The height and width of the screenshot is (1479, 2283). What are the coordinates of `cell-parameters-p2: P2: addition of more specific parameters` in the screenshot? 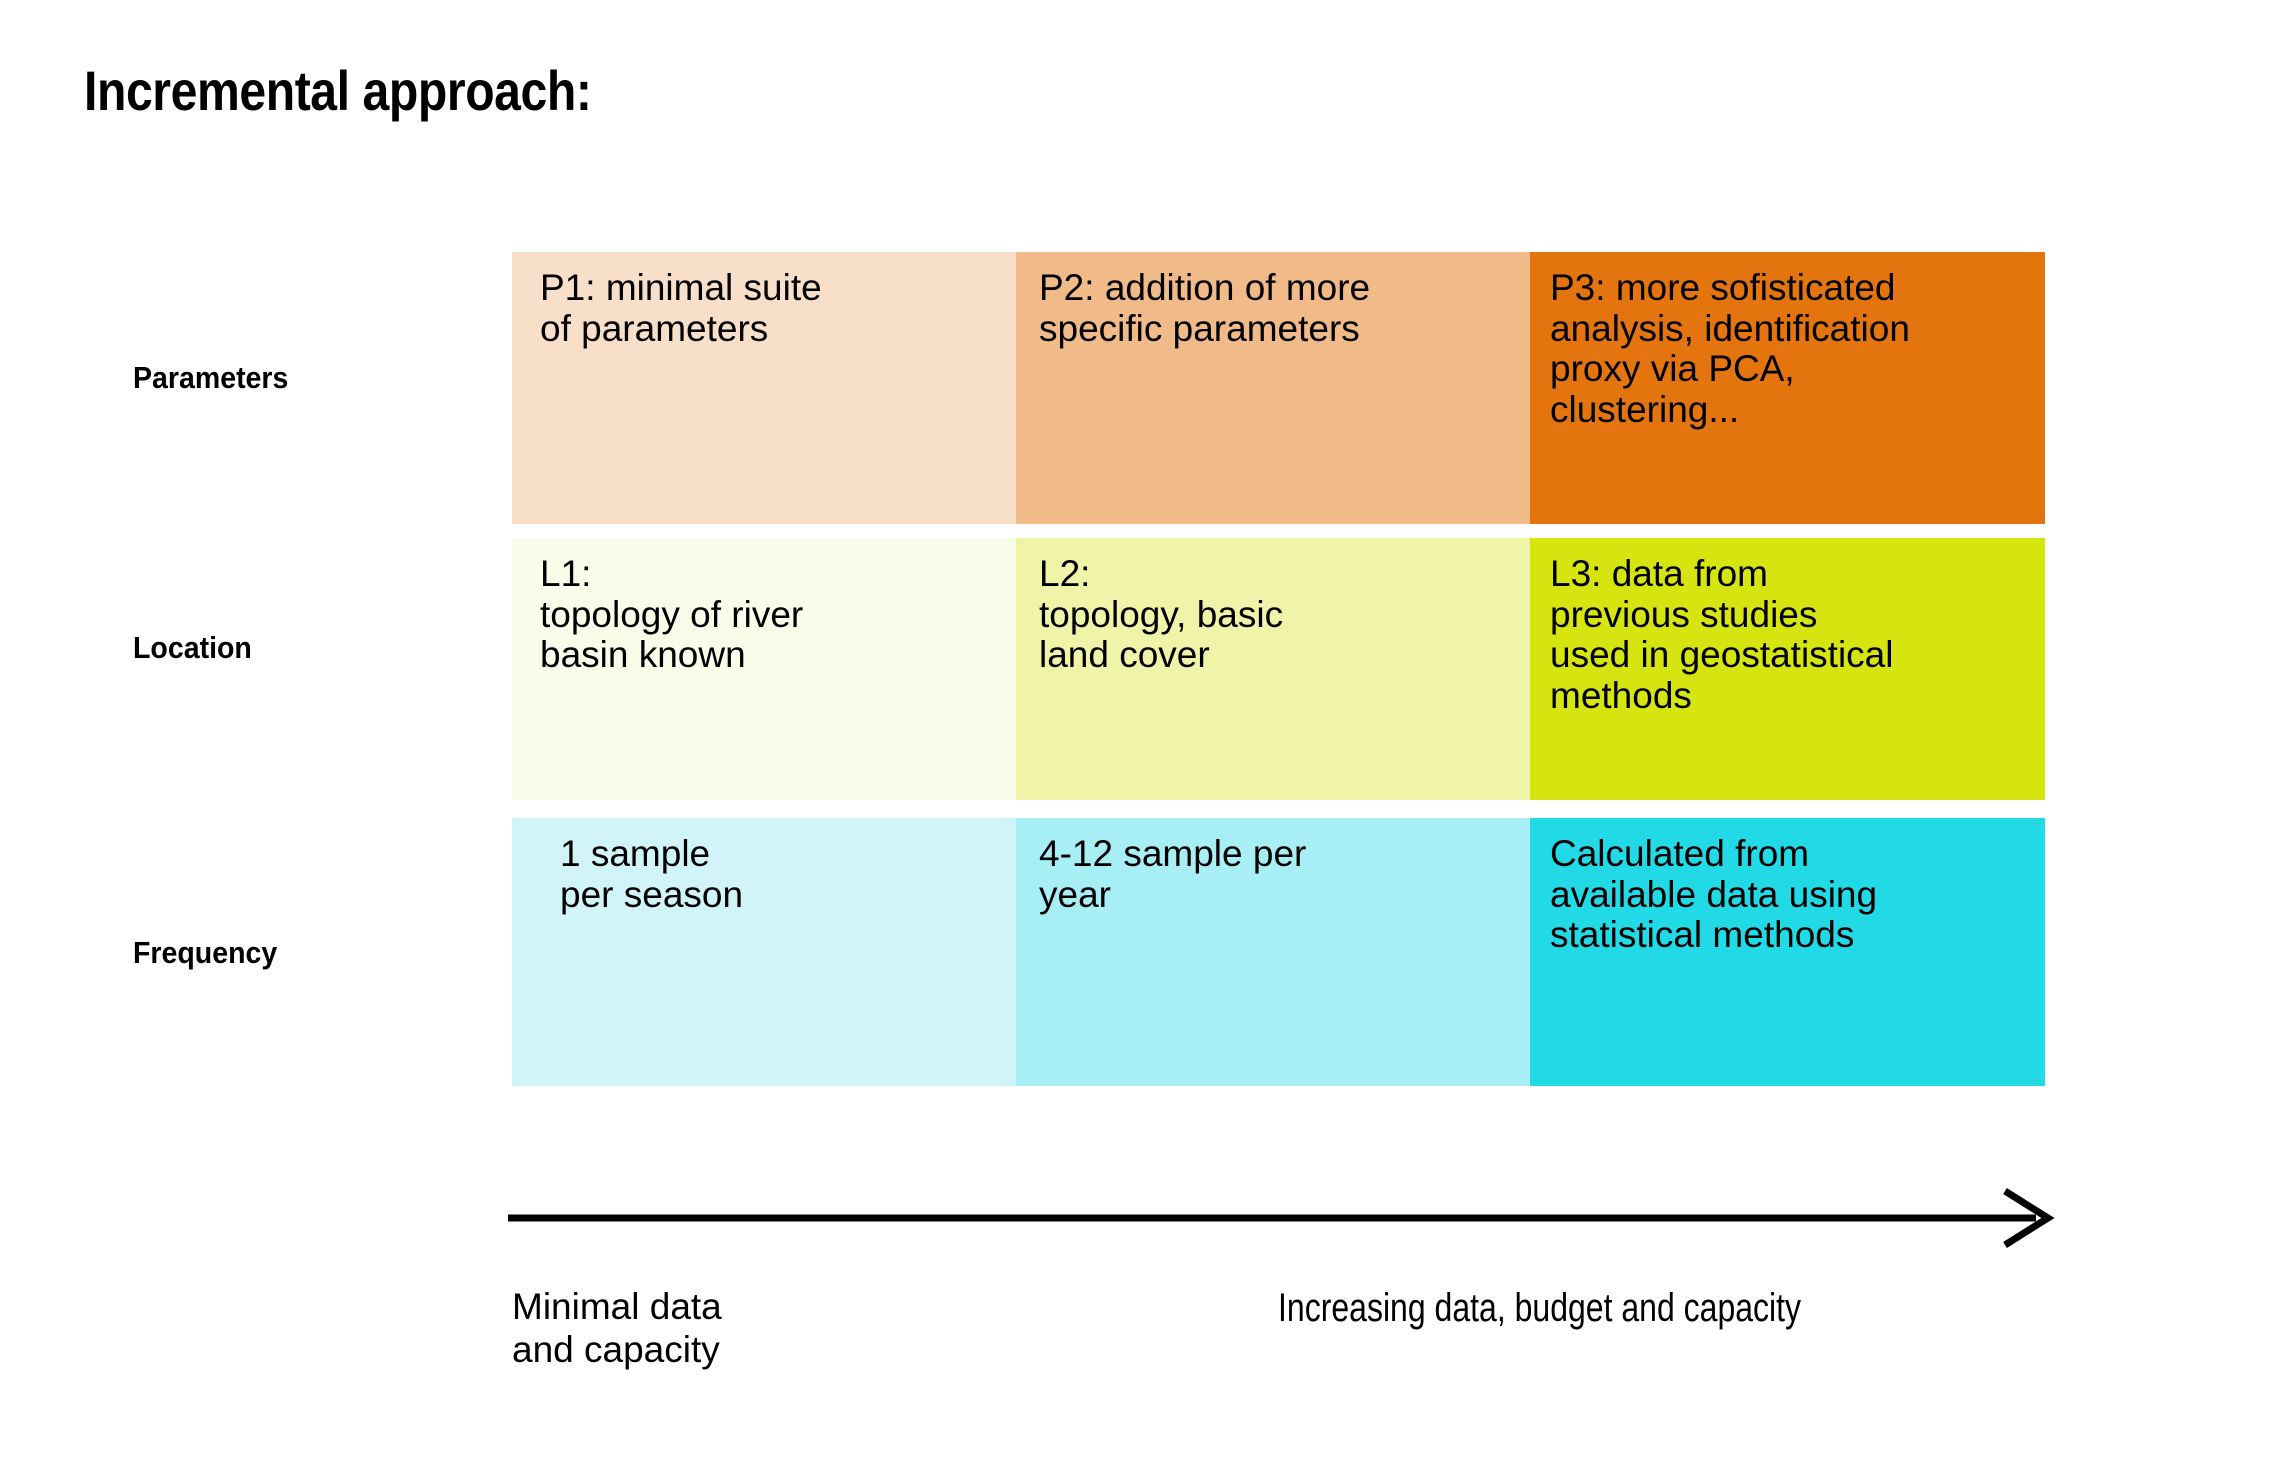 It's located at (1273, 388).